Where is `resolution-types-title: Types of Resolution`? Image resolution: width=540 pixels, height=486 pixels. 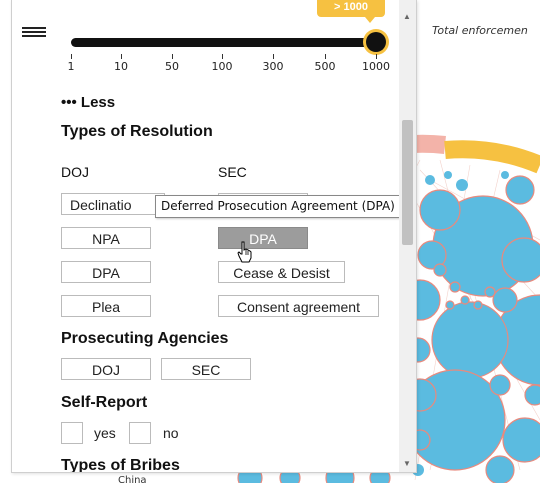 resolution-types-title: Types of Resolution is located at coordinates (137, 131).